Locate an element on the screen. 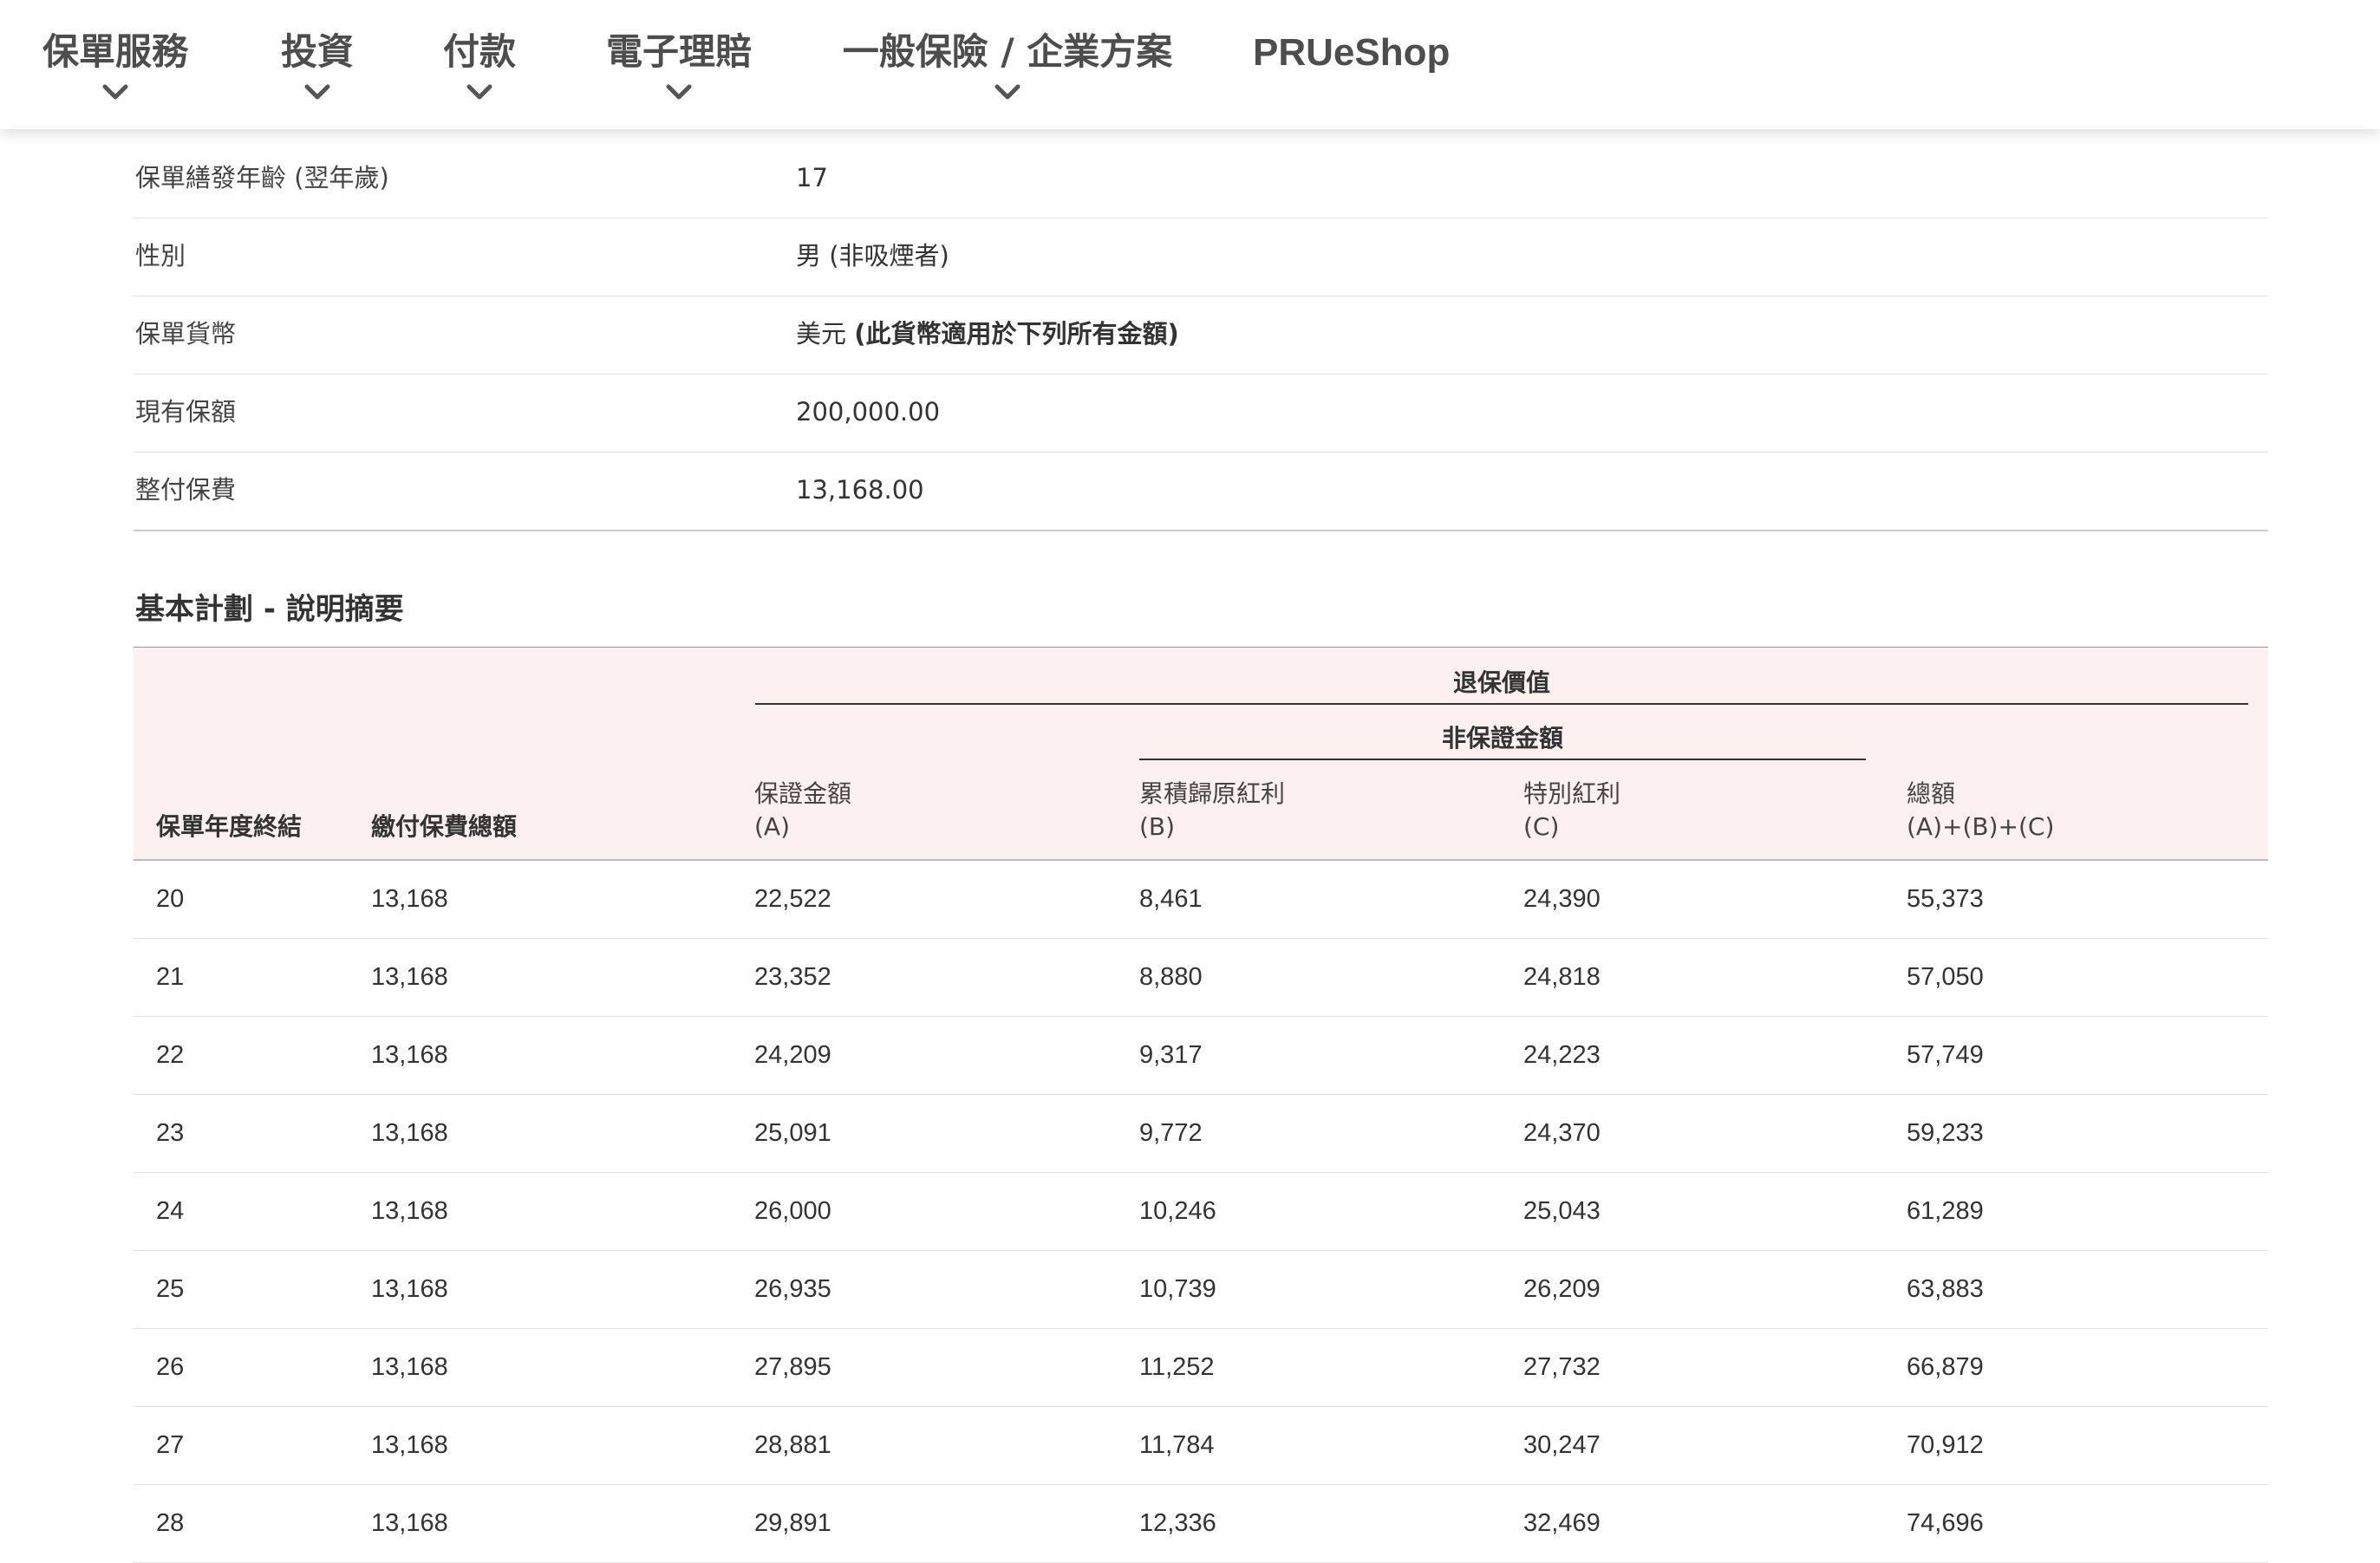 The width and height of the screenshot is (2380, 1563). col-header-reversionary-bonus-sub: (B) is located at coordinates (1157, 826).